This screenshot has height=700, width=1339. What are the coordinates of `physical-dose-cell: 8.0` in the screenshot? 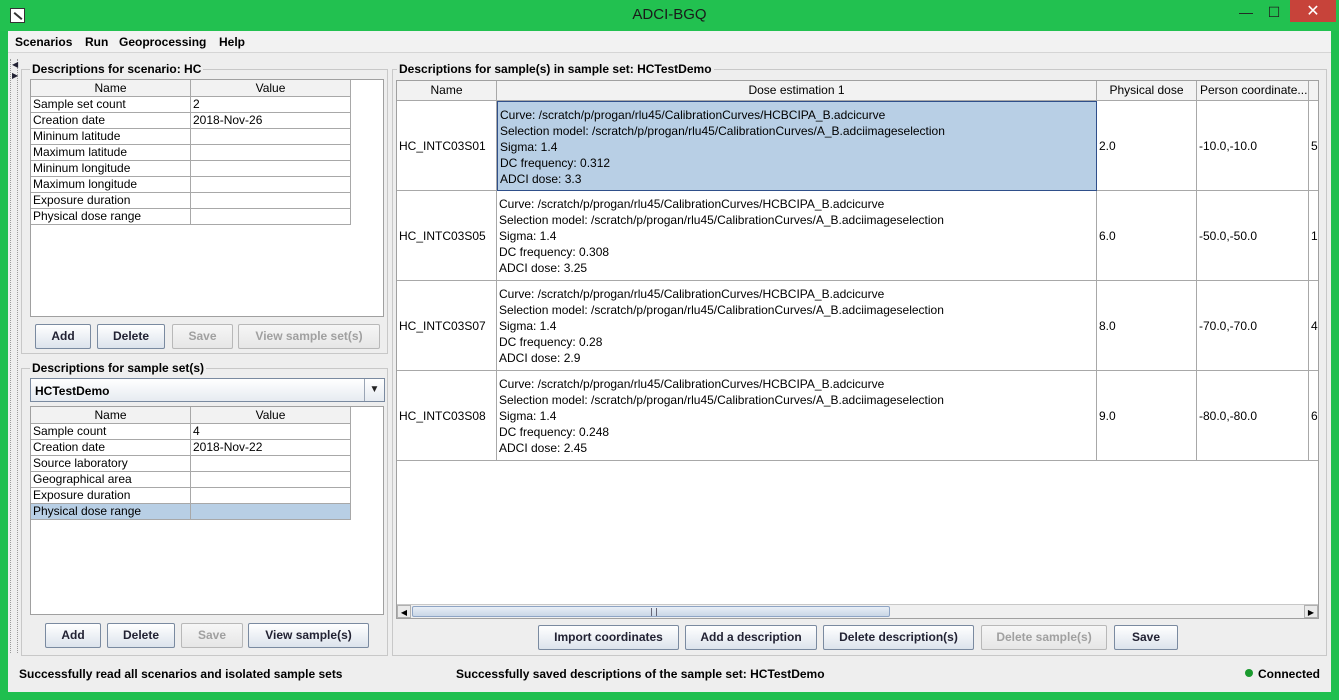 It's located at (1147, 326).